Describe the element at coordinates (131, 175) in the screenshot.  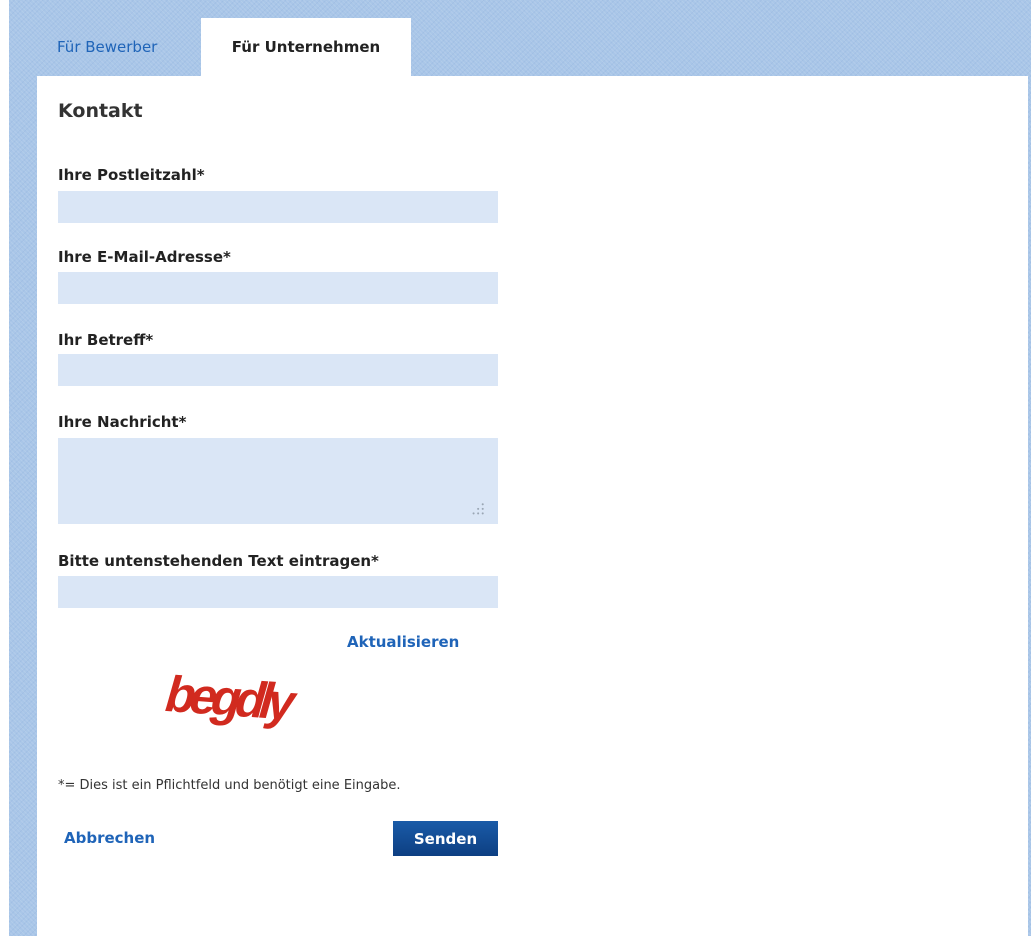
I see `postal-code-label: Ihre Postleitzahl*` at that location.